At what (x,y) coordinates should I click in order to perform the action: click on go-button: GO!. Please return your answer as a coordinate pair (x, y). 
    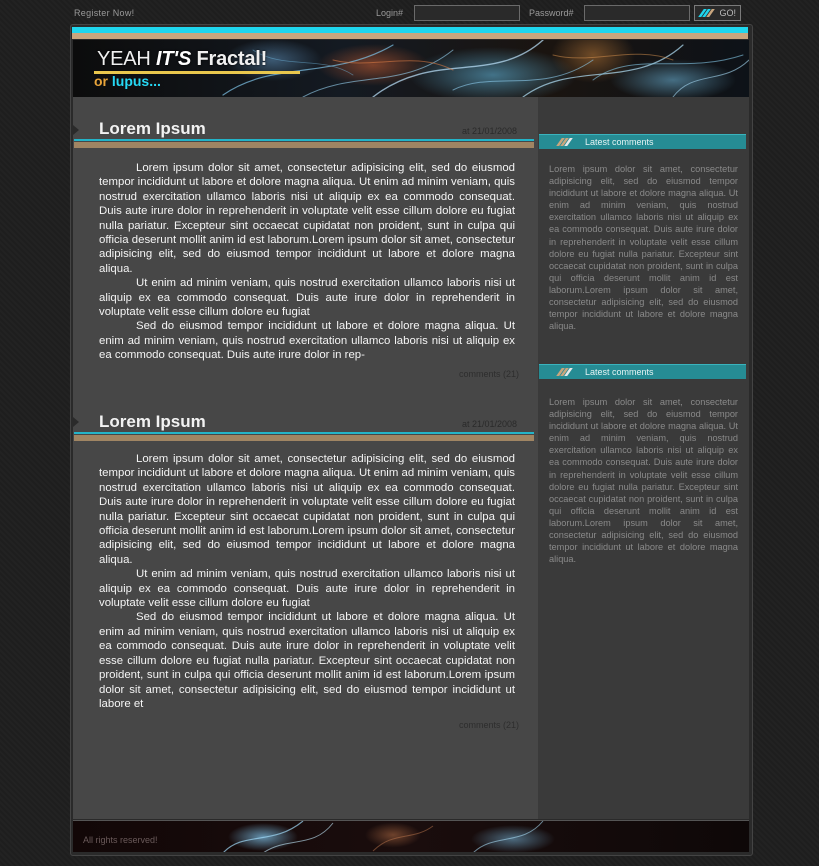
    Looking at the image, I should click on (717, 13).